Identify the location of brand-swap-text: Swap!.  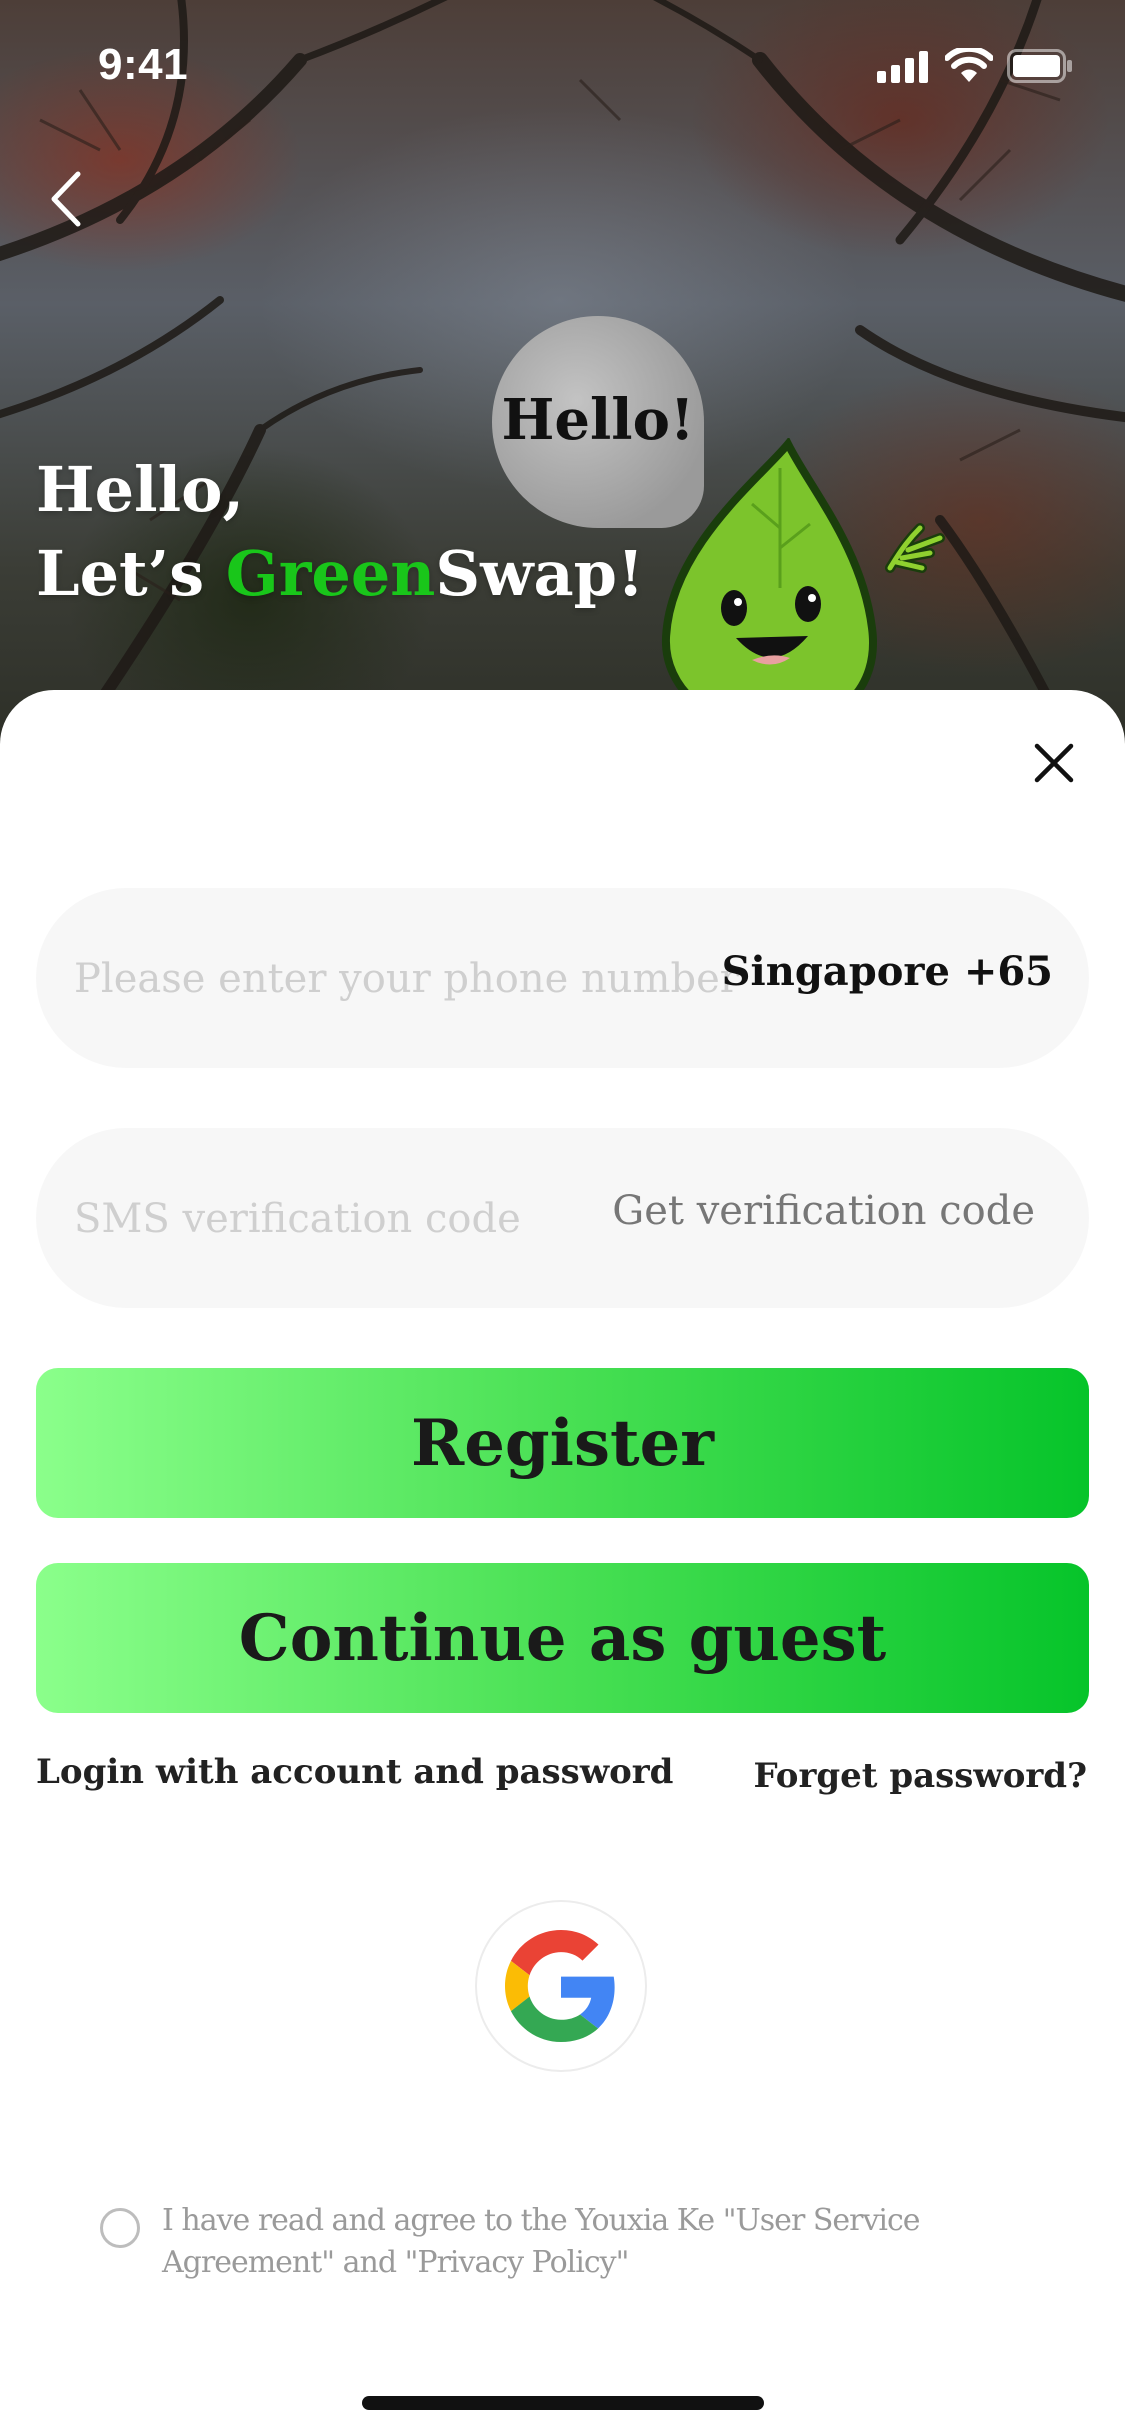
(540, 573).